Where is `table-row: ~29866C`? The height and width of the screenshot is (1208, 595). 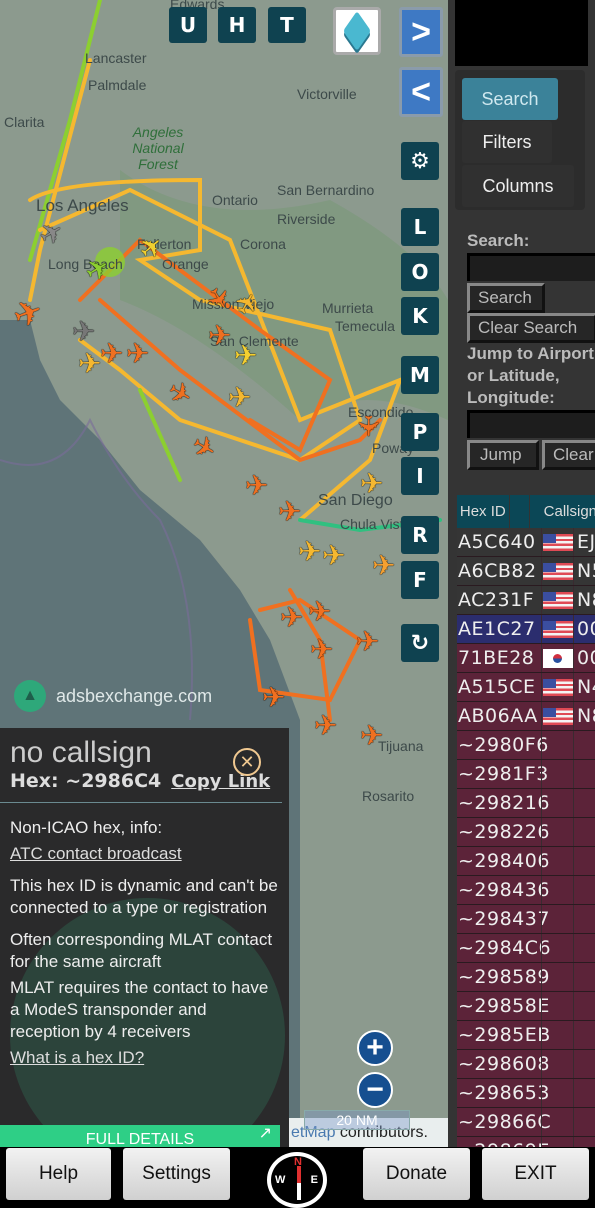 table-row: ~29866C is located at coordinates (526, 1122).